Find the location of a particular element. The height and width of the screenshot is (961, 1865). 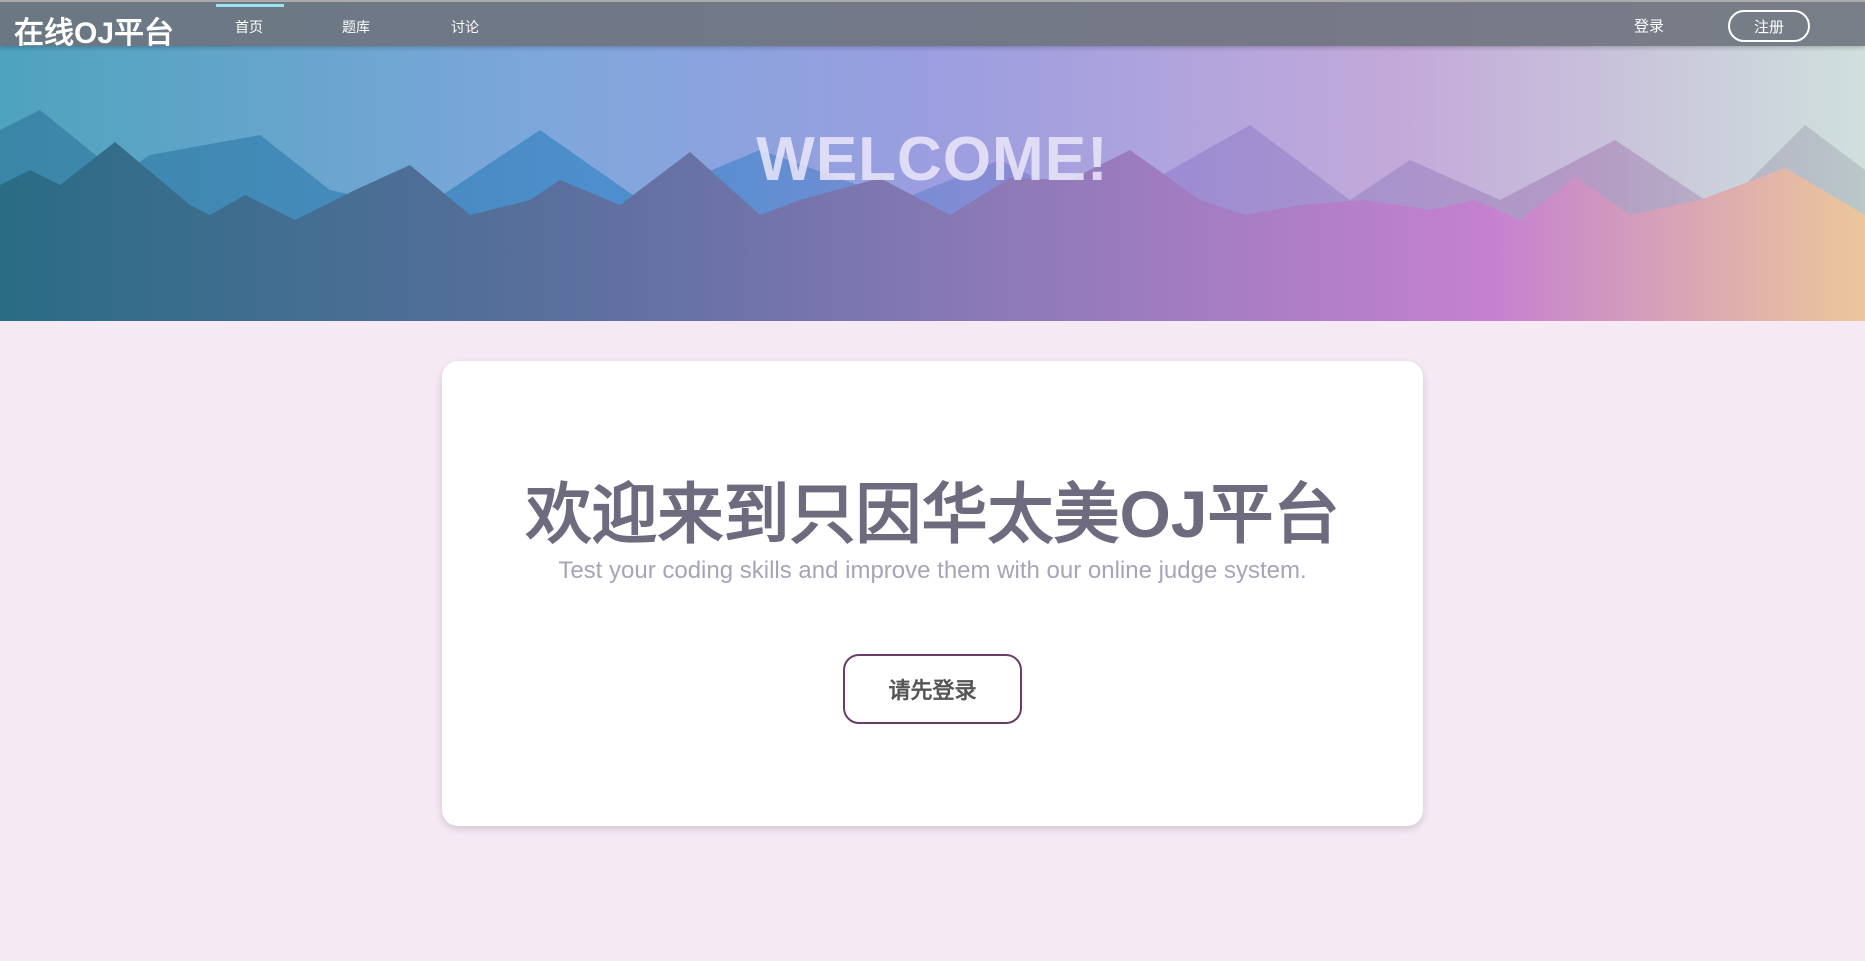

nav-link-discussion: 讨论 is located at coordinates (465, 27).